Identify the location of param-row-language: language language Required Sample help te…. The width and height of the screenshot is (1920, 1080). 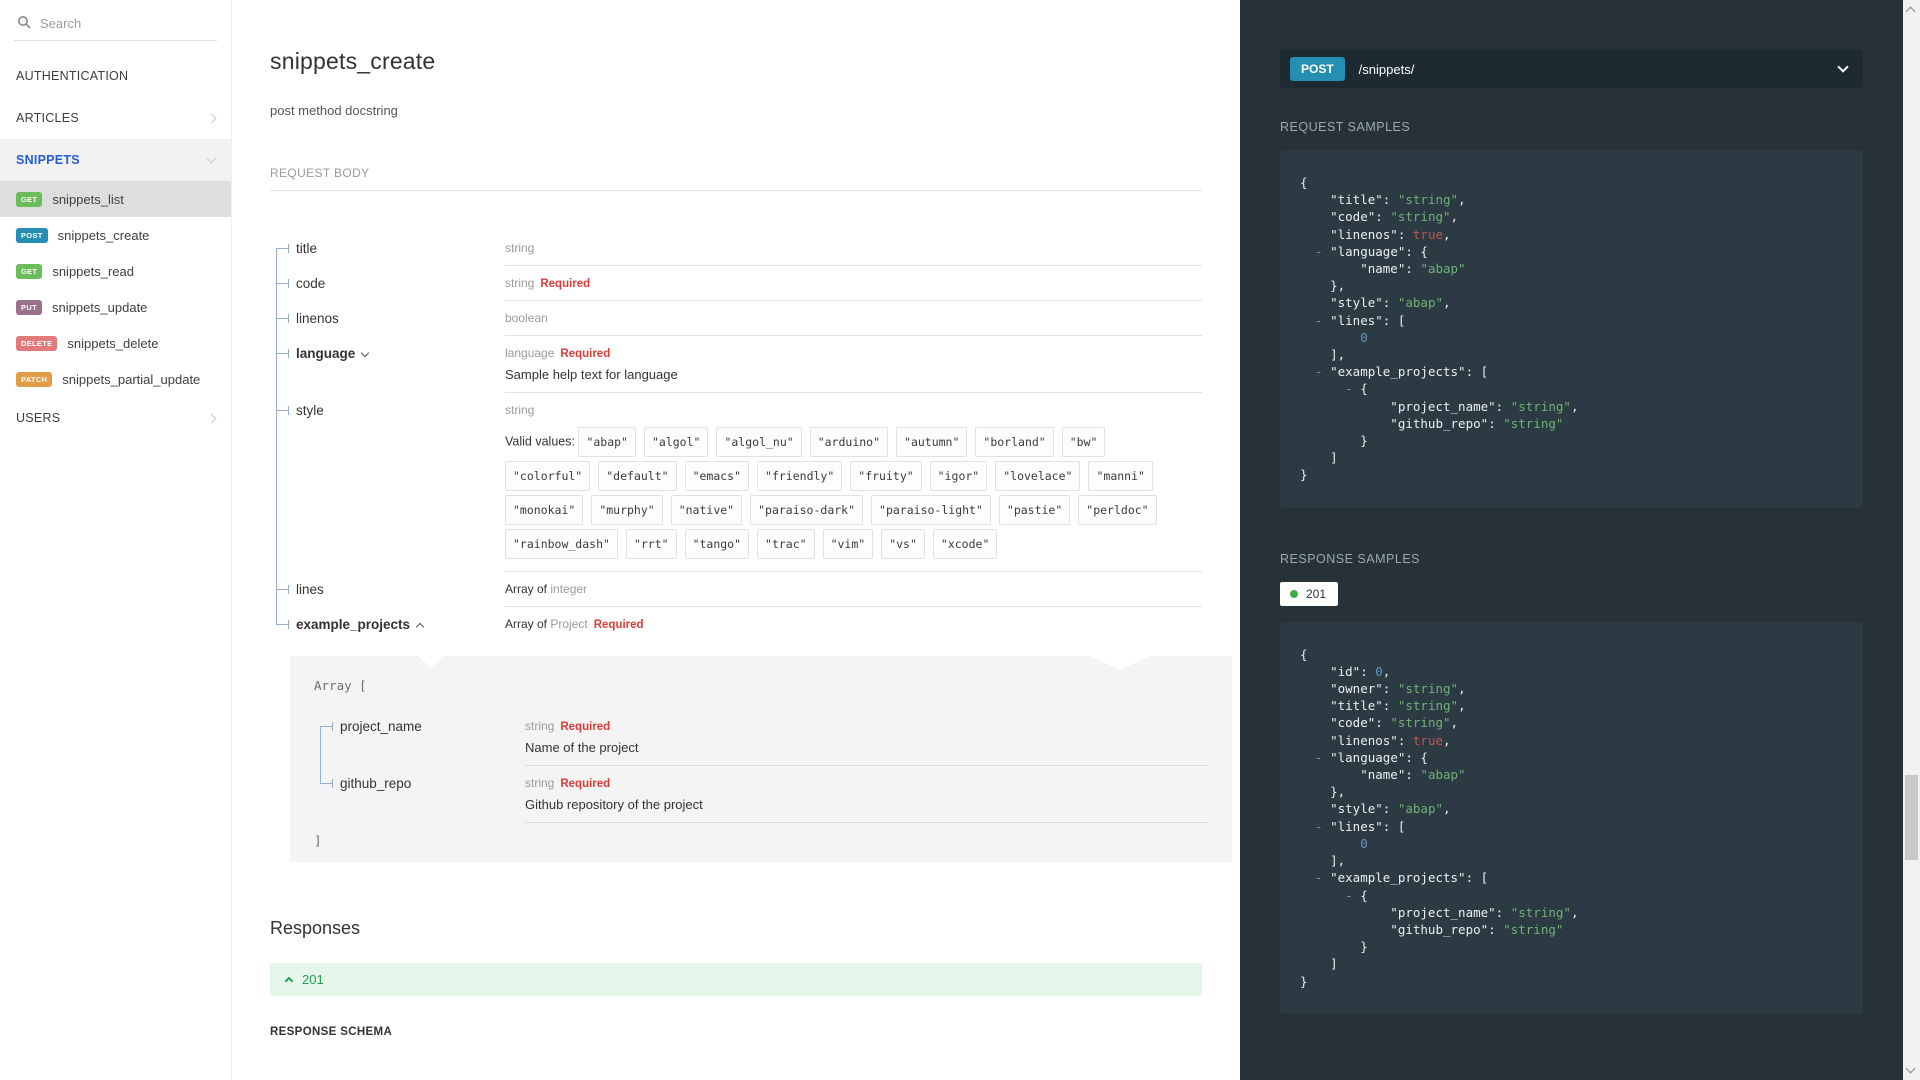
(736, 364).